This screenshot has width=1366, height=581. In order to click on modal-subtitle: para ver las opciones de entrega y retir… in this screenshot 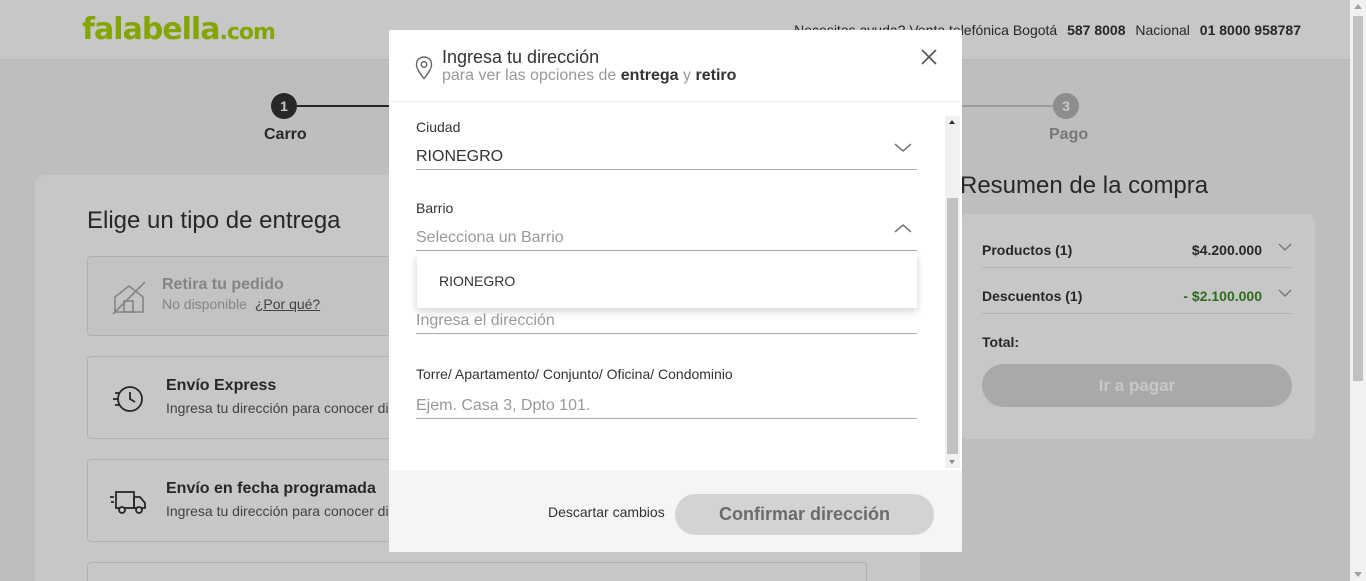, I will do `click(589, 75)`.